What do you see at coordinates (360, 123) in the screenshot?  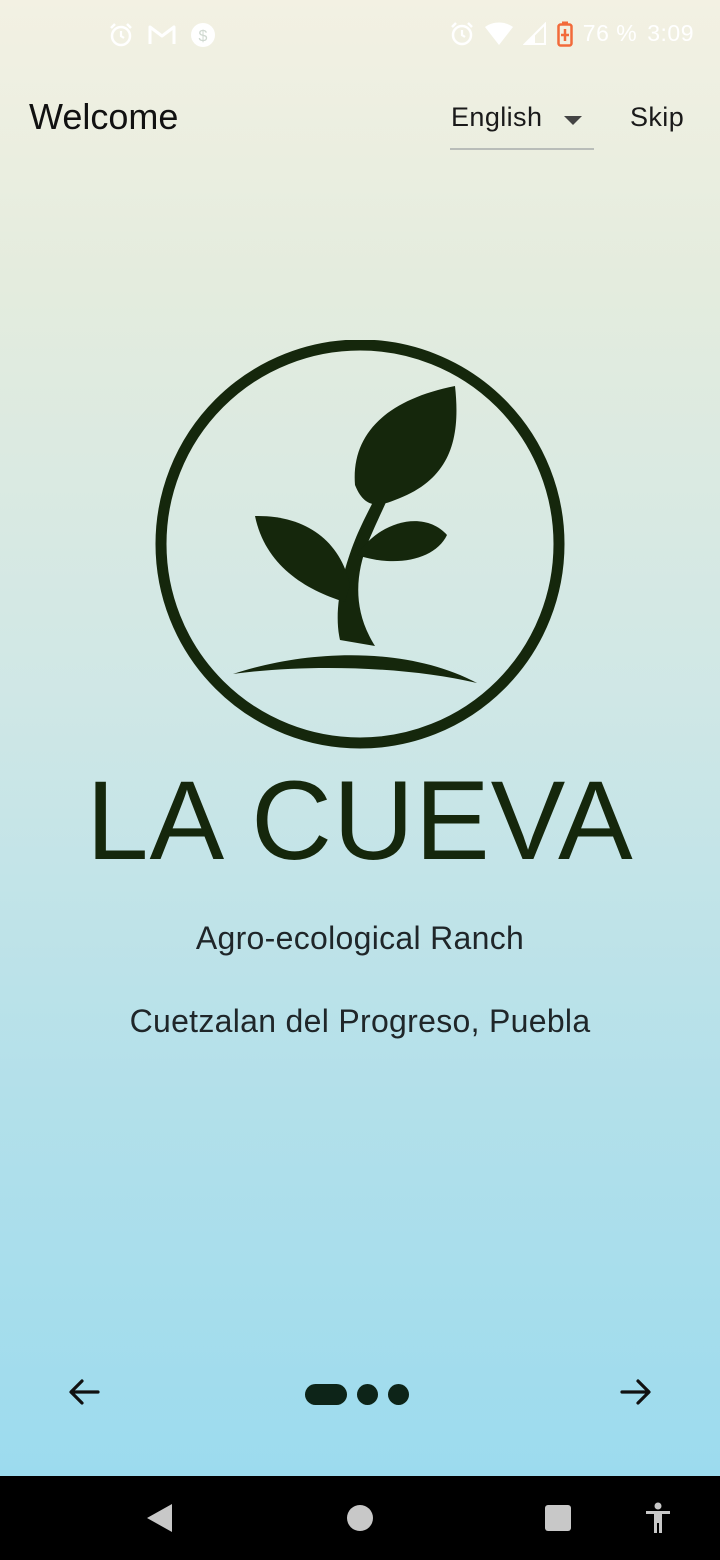 I see `app-header: Welcome English Skip` at bounding box center [360, 123].